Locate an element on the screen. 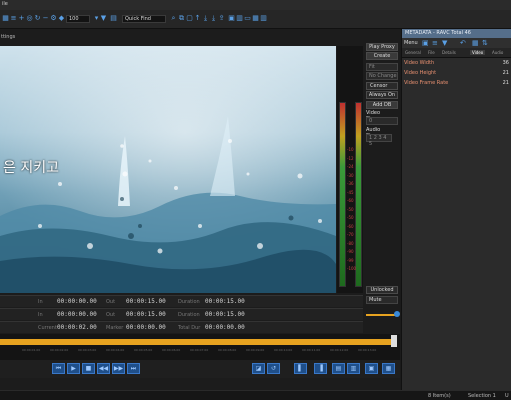 The image size is (511, 400). status-right: U is located at coordinates (507, 396).